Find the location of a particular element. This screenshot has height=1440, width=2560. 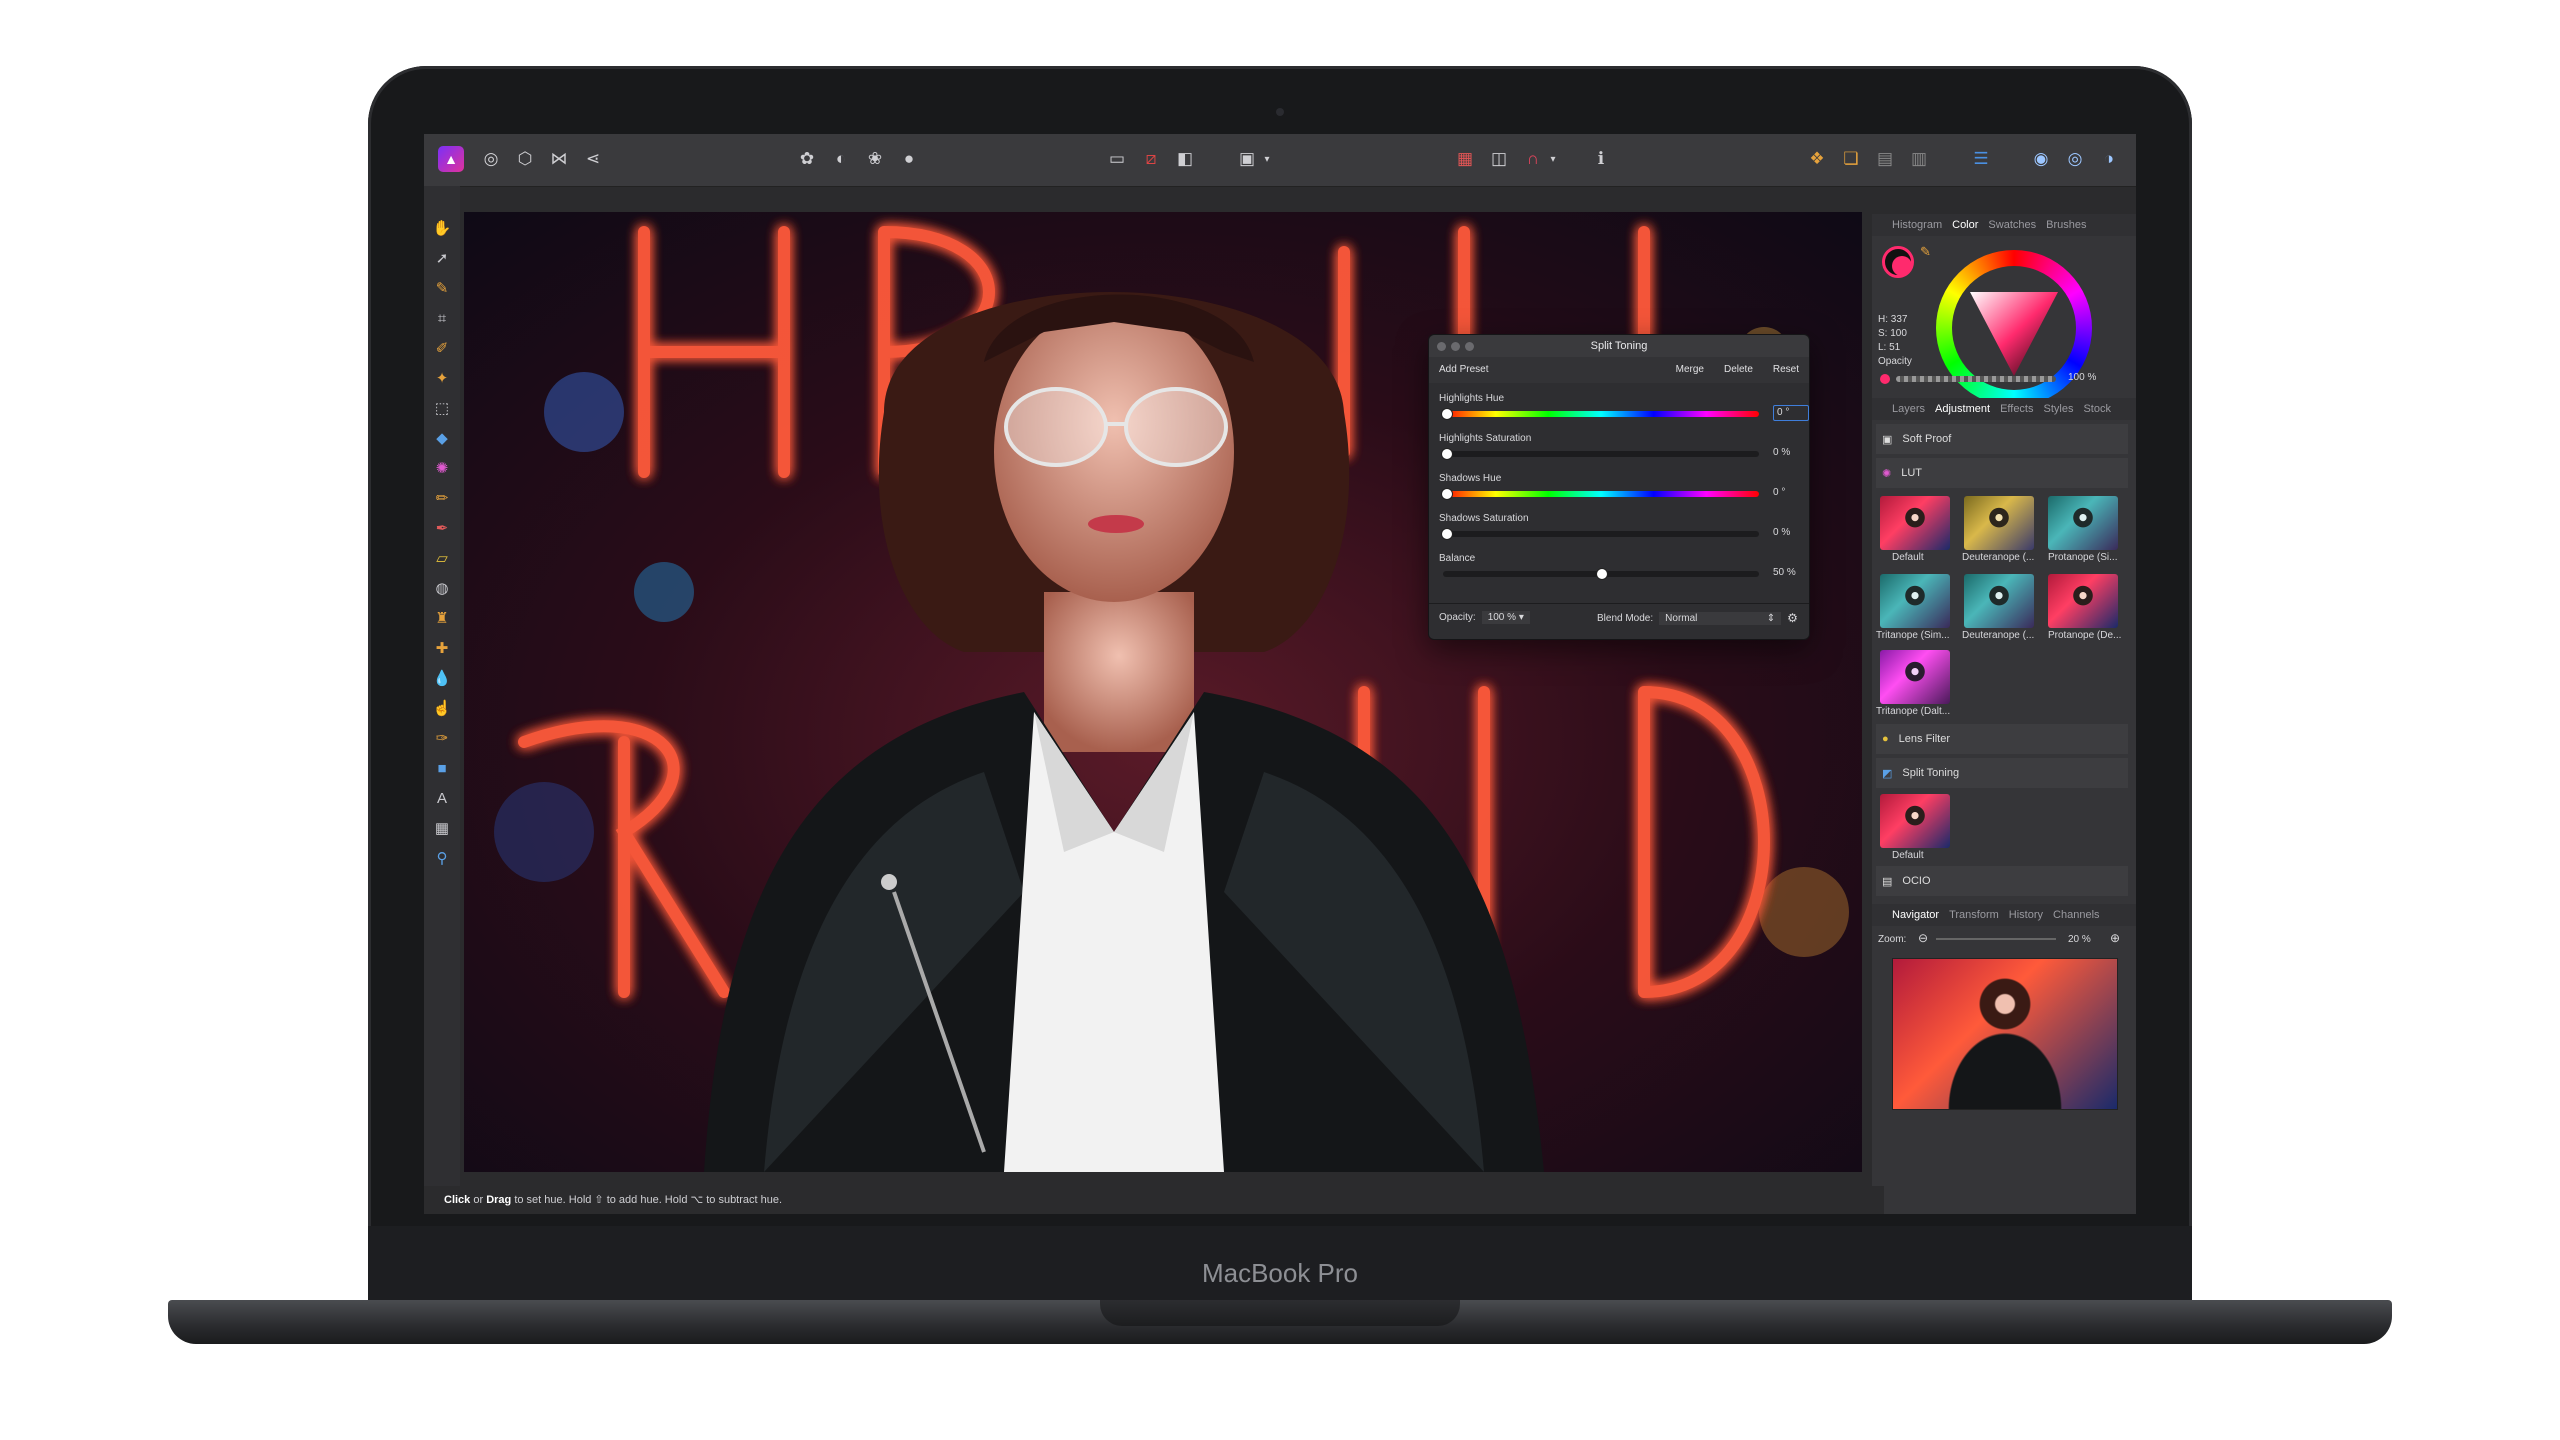

pen-icon: ✑ is located at coordinates (442, 738).